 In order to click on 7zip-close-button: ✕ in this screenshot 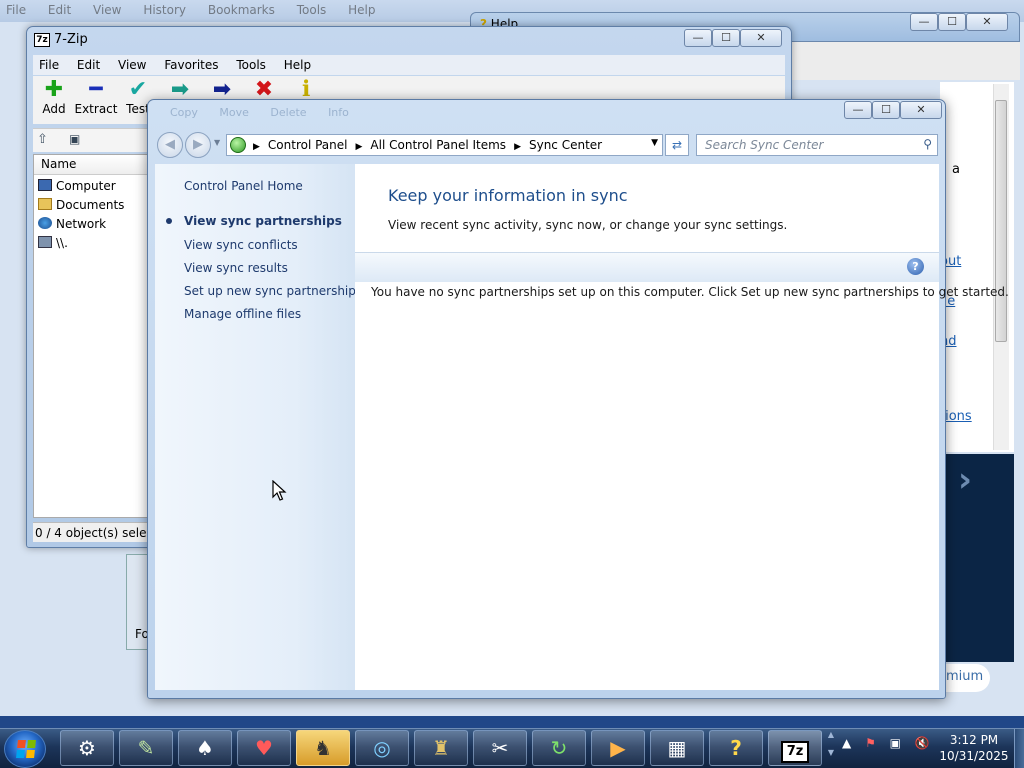, I will do `click(761, 38)`.